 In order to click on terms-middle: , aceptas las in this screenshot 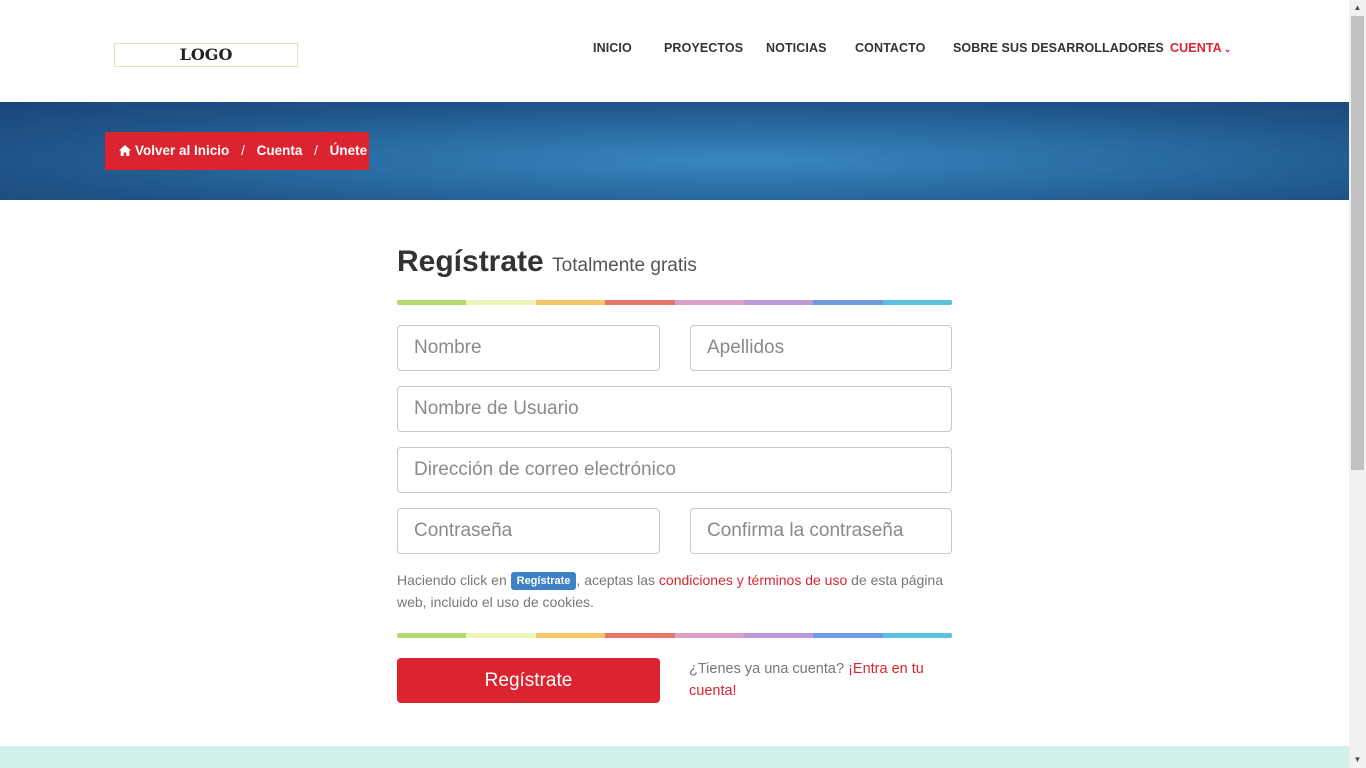, I will do `click(616, 580)`.